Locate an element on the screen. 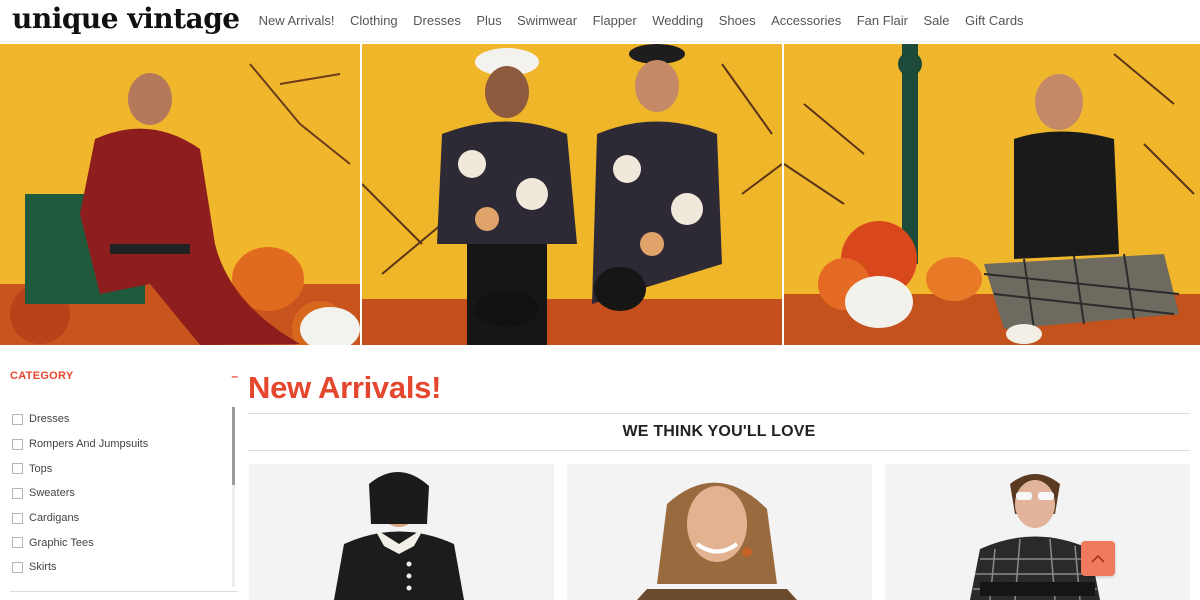 The height and width of the screenshot is (600, 1200). nav-sale: Sale is located at coordinates (937, 20).